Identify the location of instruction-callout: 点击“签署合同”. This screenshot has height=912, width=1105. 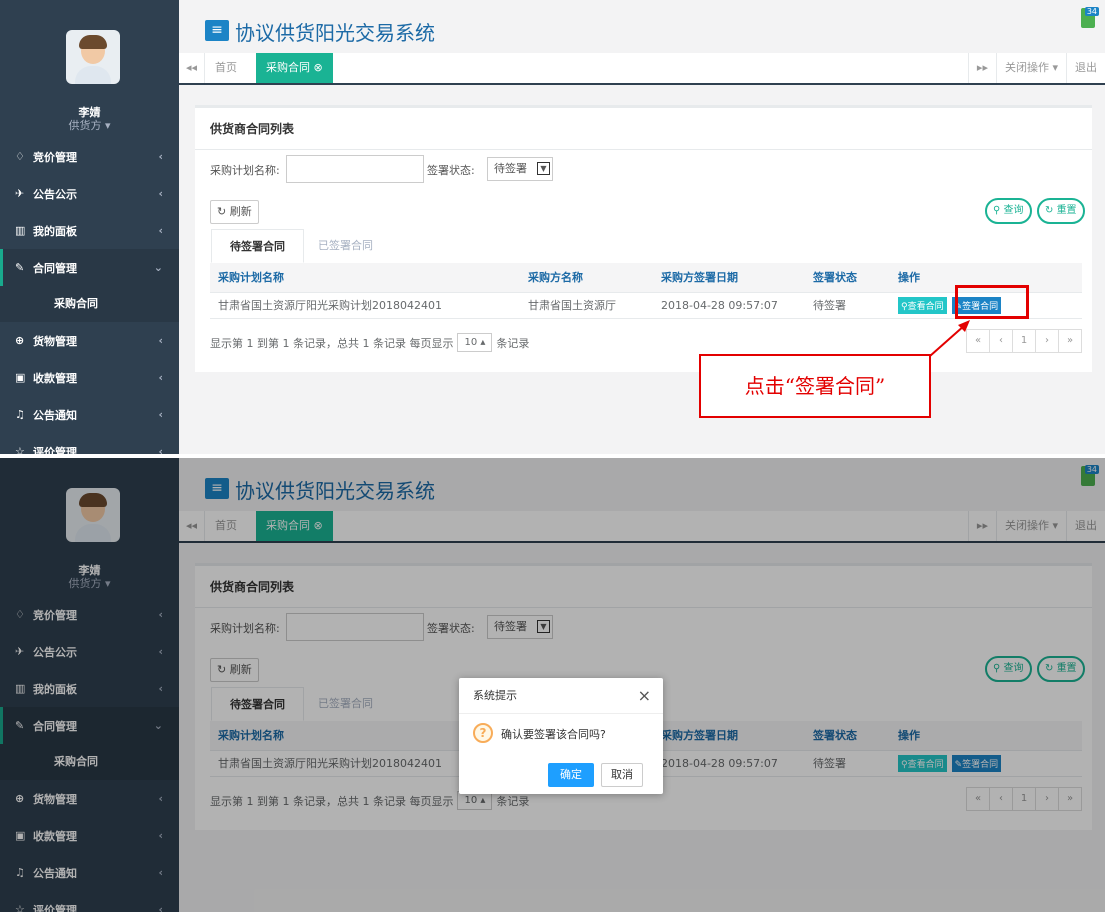
(815, 386).